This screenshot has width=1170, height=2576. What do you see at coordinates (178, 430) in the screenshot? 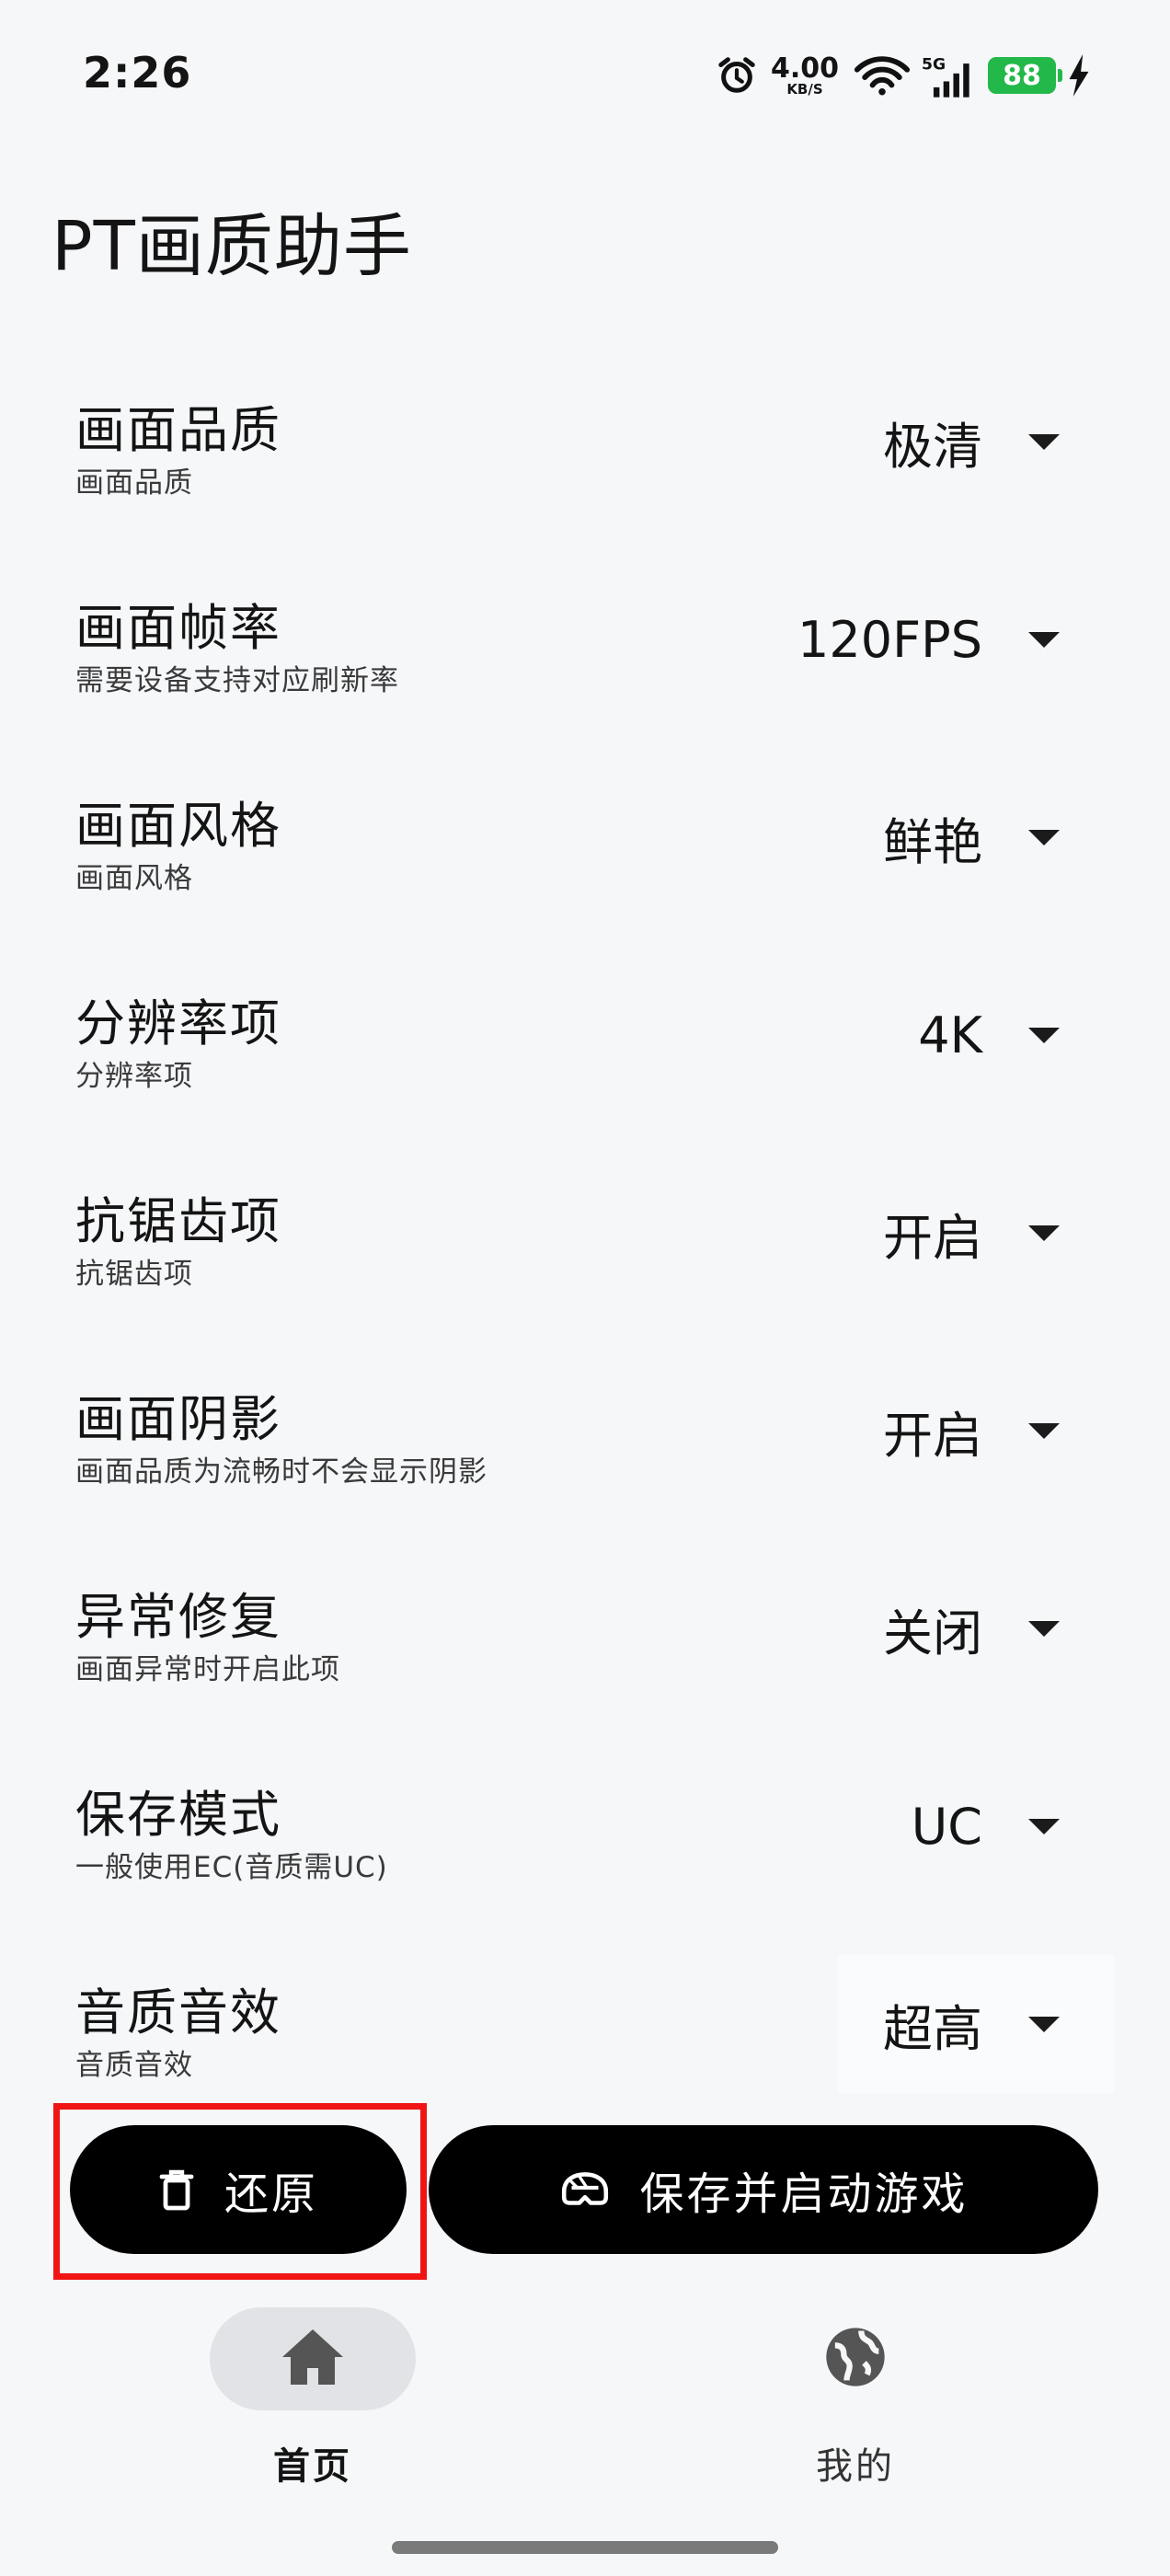
I see `setting-title: 画面品质` at bounding box center [178, 430].